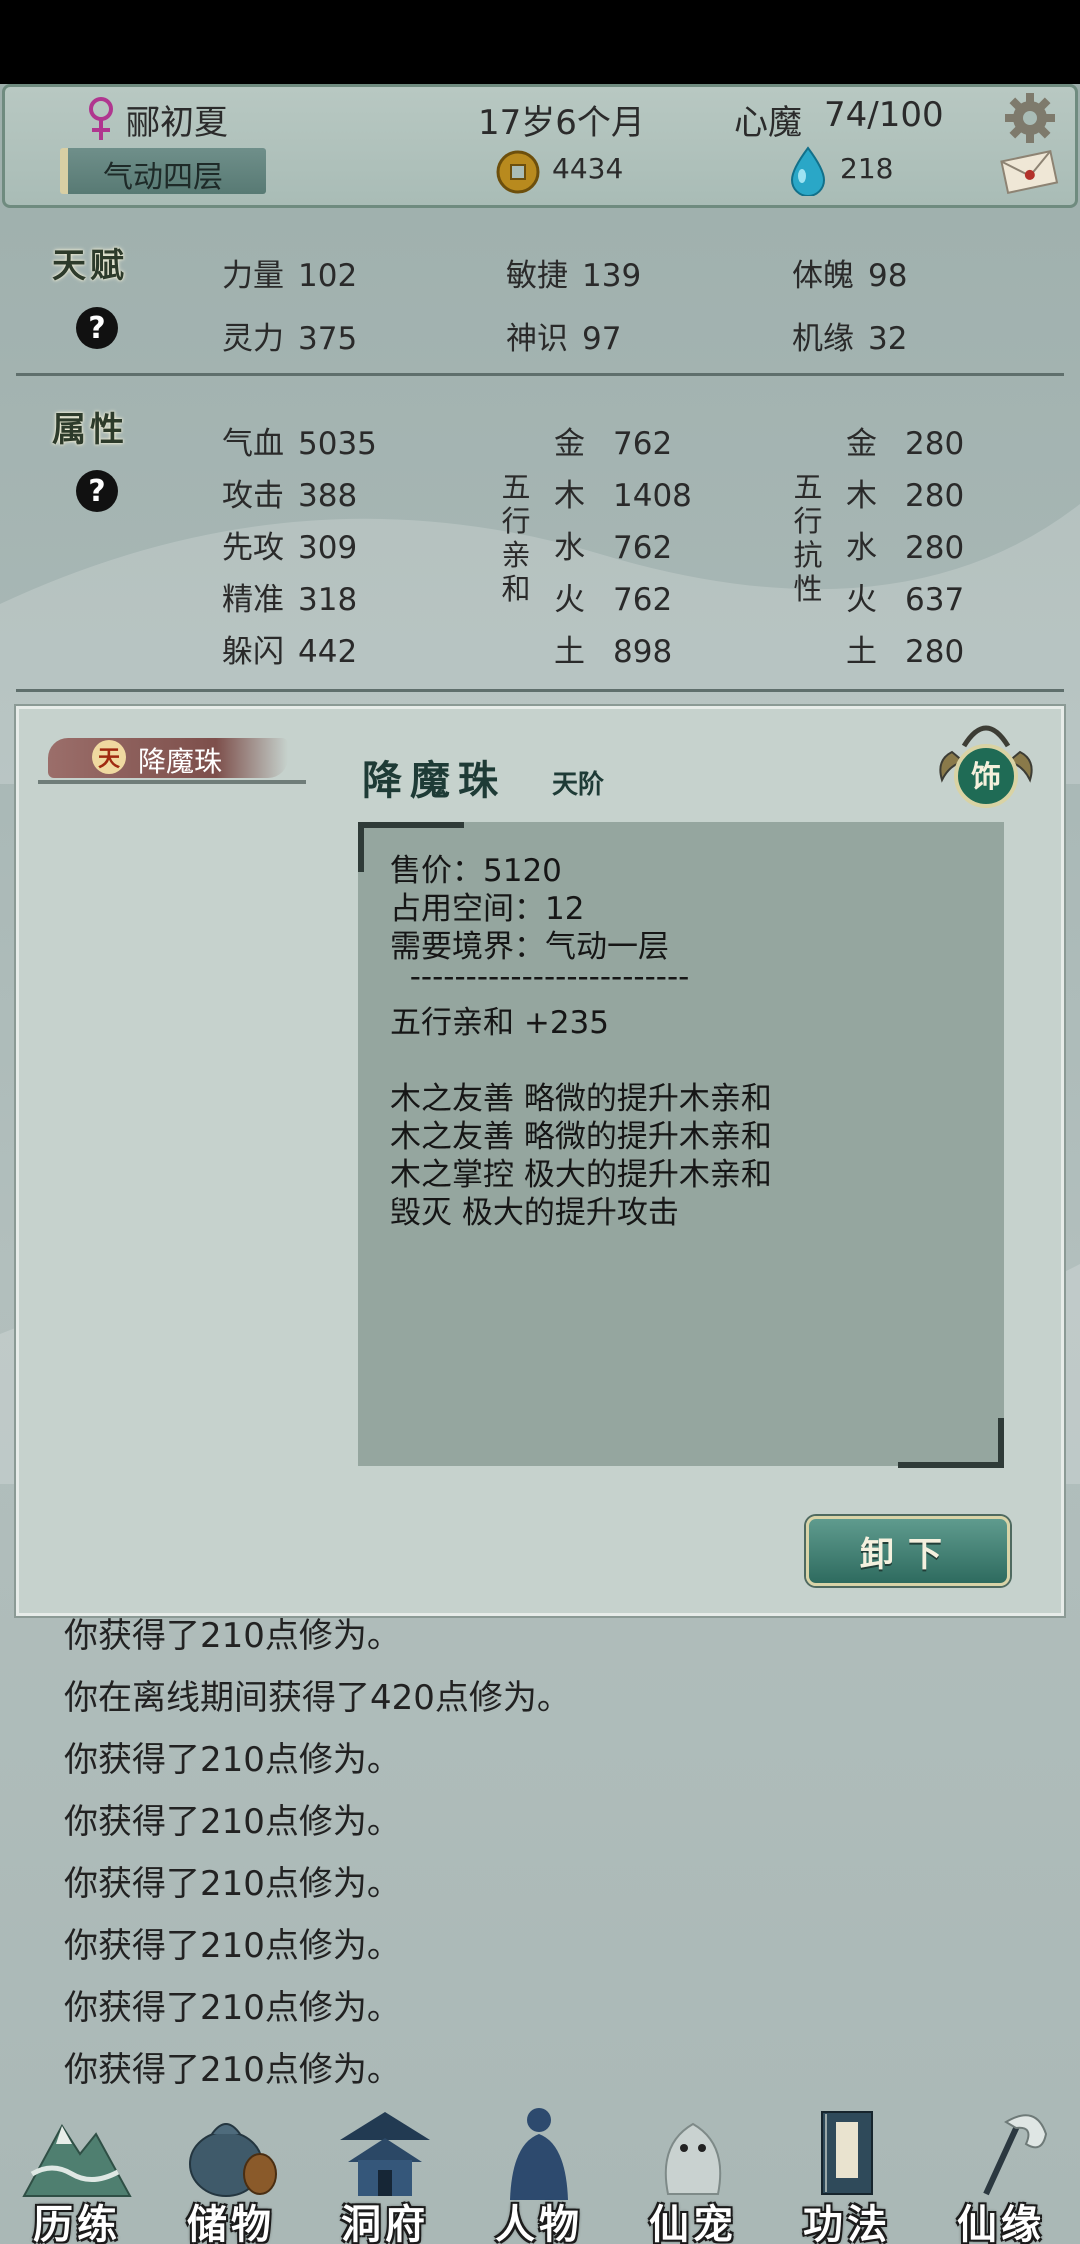 This screenshot has width=1080, height=2244. I want to click on mail-icon, so click(1029, 171).